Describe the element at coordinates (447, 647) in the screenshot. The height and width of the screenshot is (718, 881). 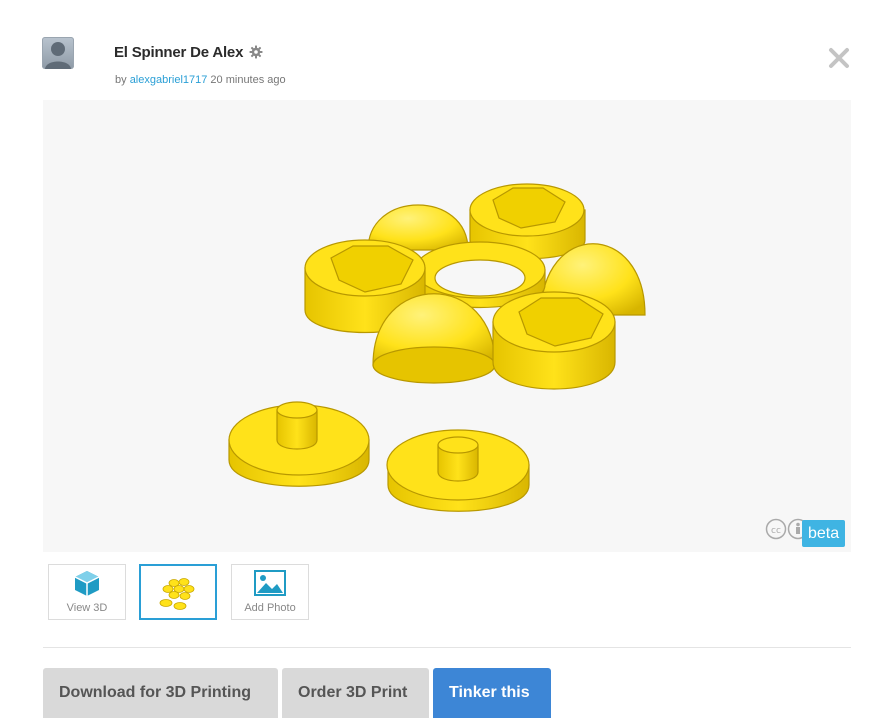
I see `divider` at that location.